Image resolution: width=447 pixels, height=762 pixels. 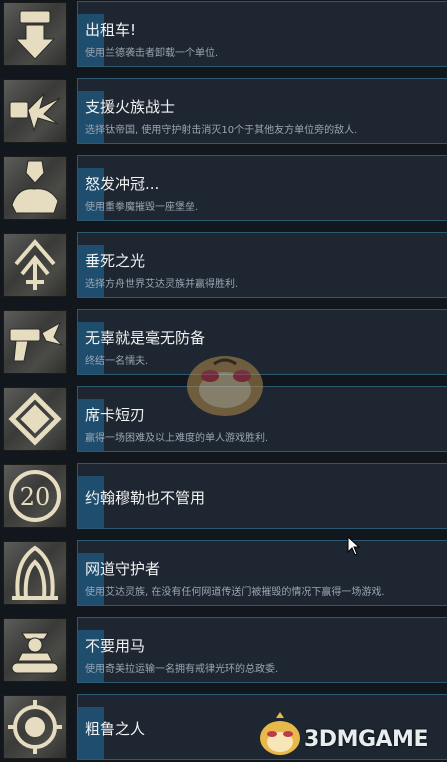 I want to click on fire-support-icon, so click(x=35, y=111).